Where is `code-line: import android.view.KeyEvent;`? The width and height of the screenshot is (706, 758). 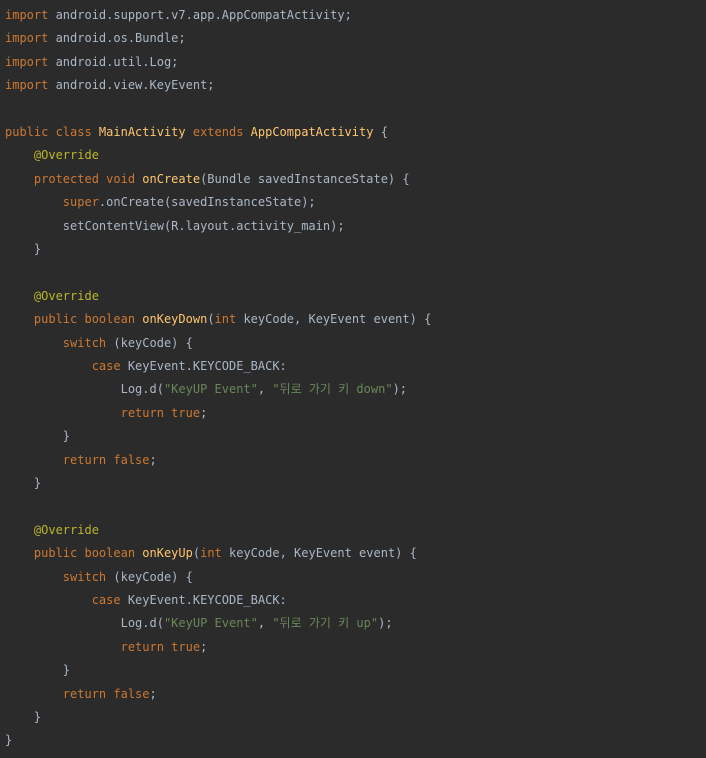
code-line: import android.view.KeyEvent; is located at coordinates (110, 85).